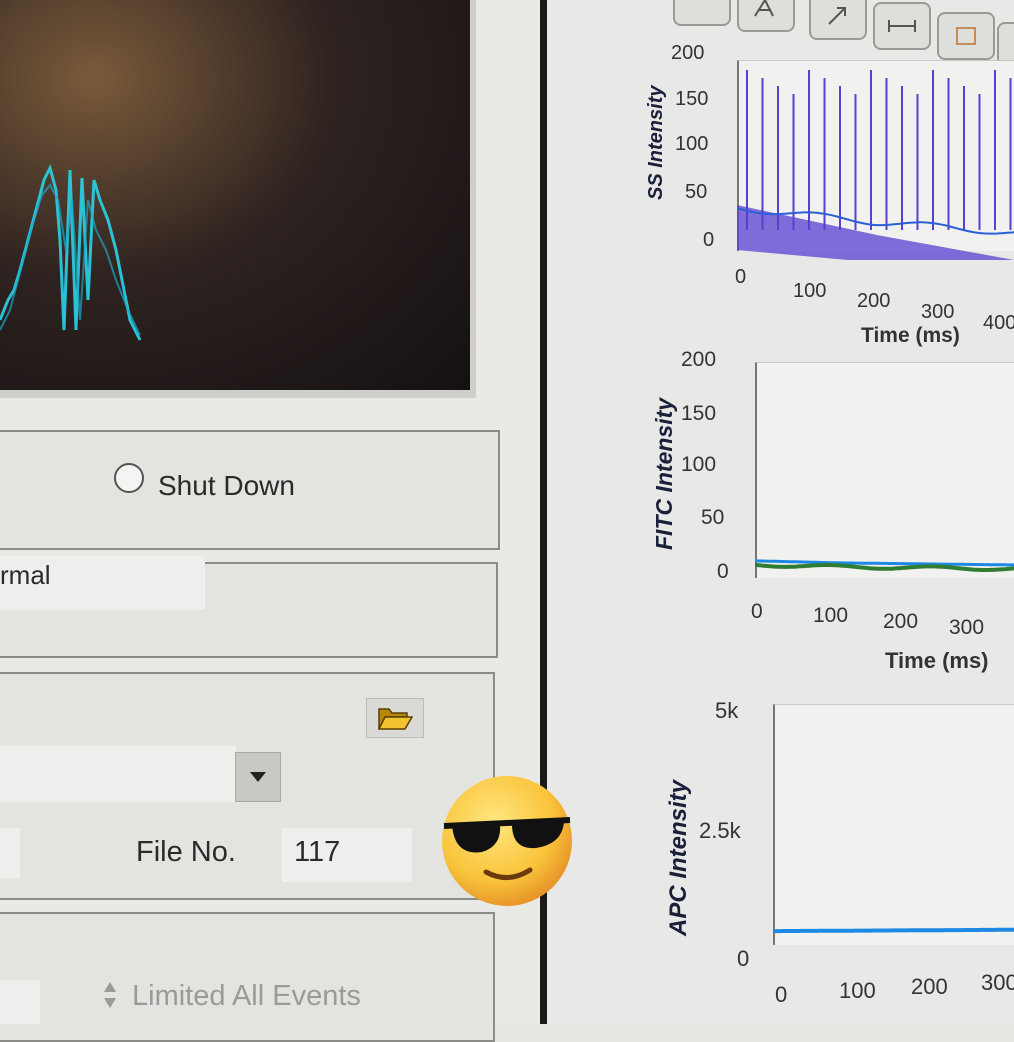 Image resolution: width=1014 pixels, height=1042 pixels. I want to click on scope-waveform, so click(71, 252).